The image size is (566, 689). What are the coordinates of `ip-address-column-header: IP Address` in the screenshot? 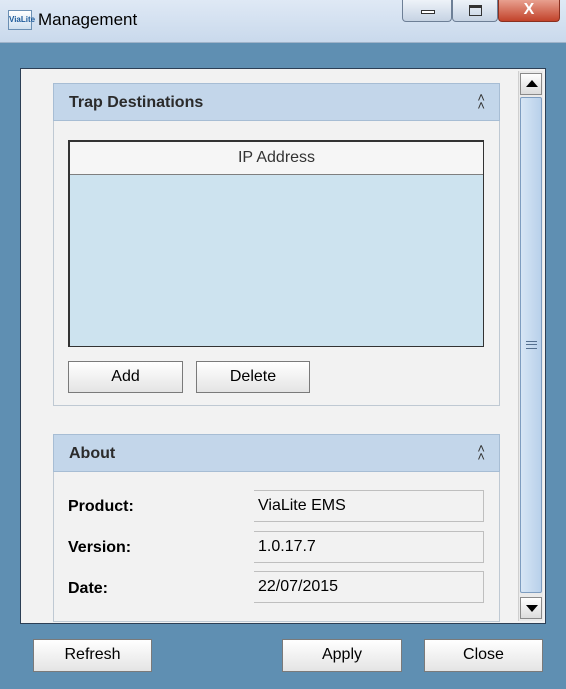 It's located at (276, 158).